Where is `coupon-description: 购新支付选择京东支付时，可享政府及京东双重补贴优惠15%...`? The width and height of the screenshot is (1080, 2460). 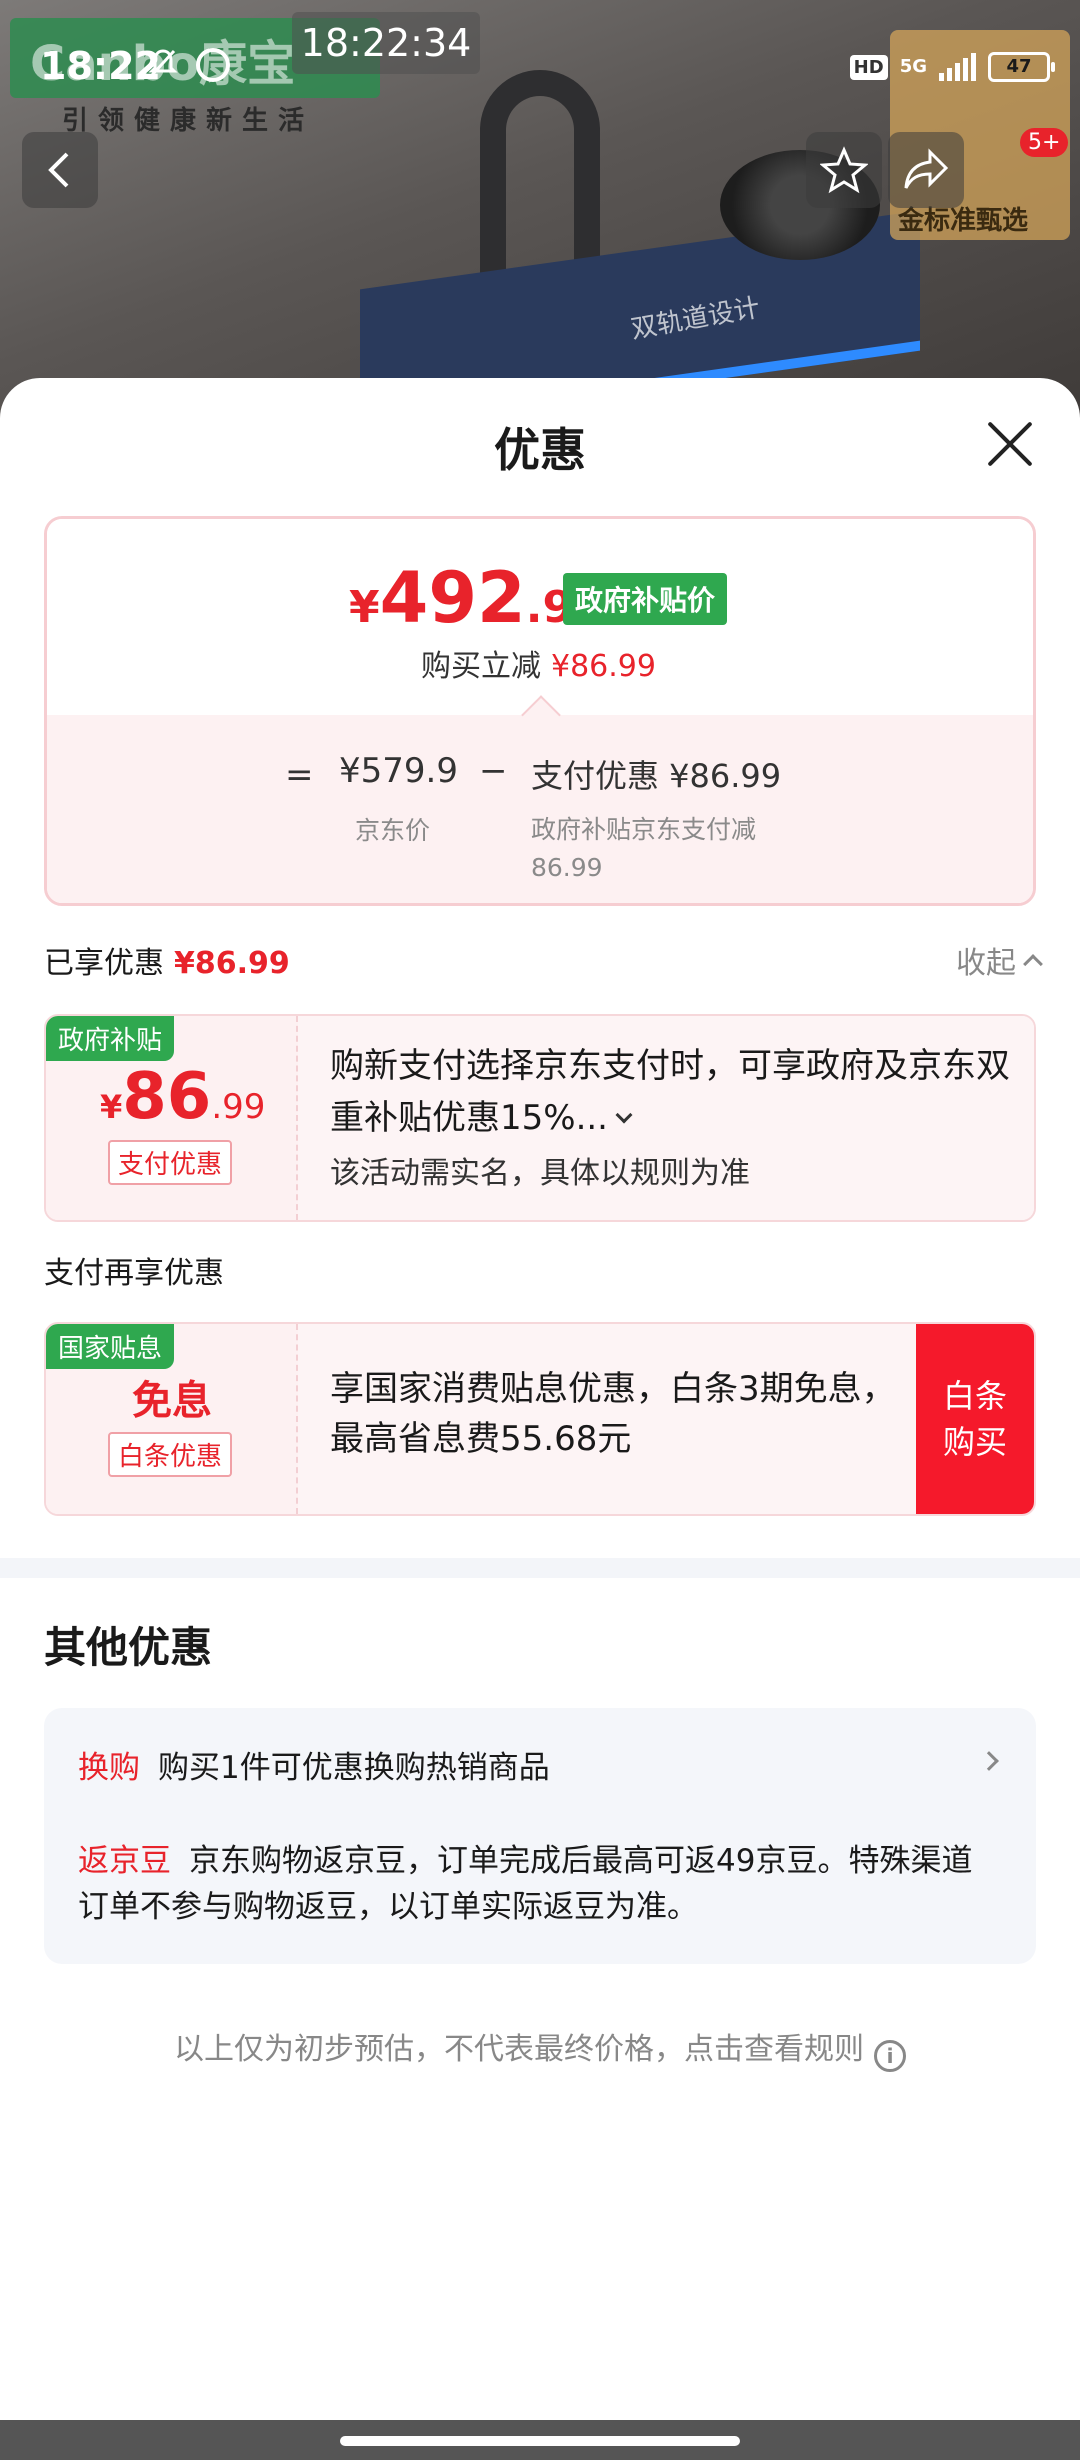 coupon-description: 购新支付选择京东支付时，可享政府及京东双重补贴优惠15%... is located at coordinates (670, 1092).